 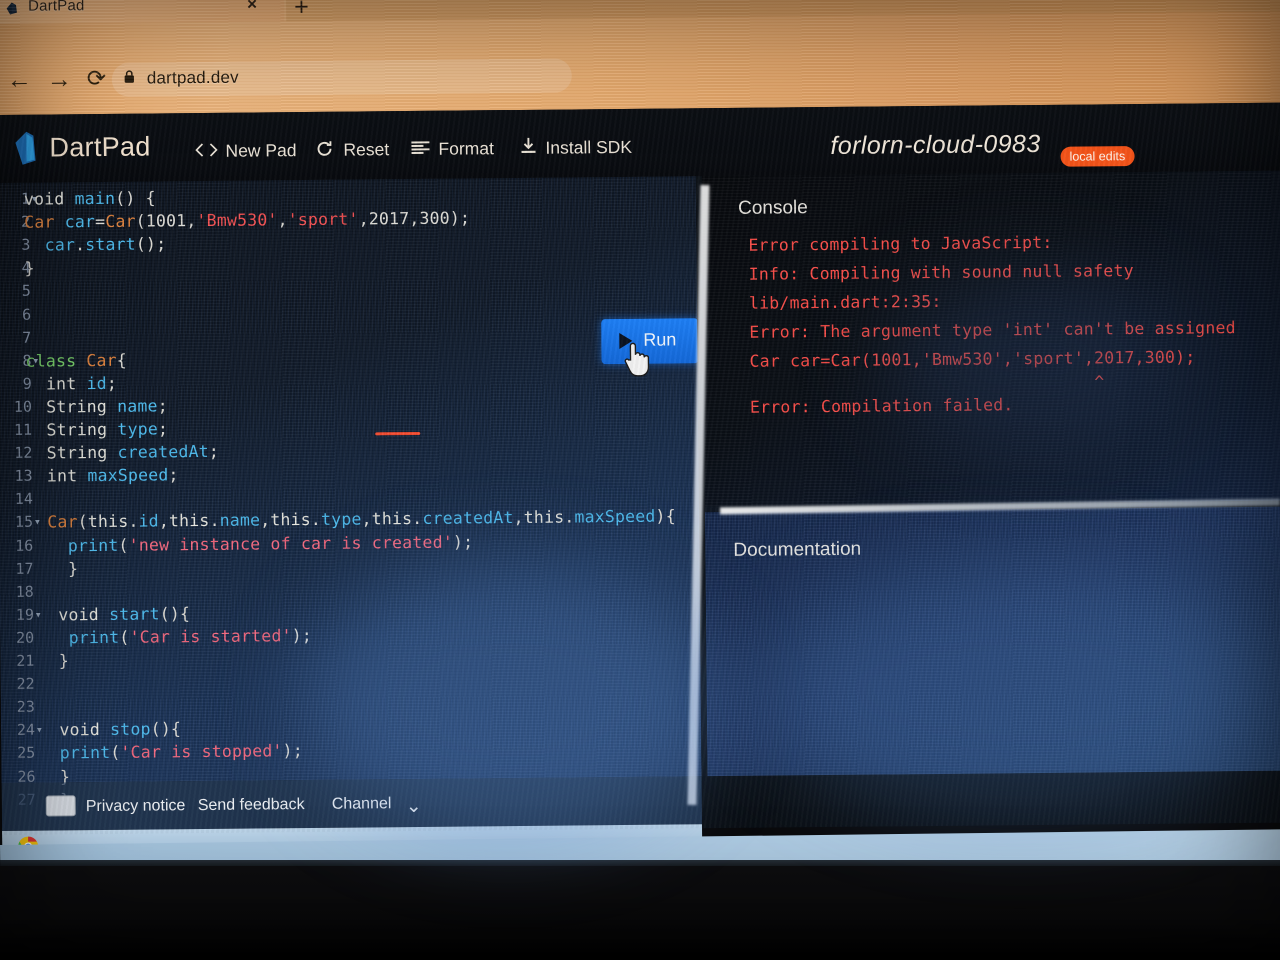 I want to click on code-line: class Car{, so click(x=76, y=360).